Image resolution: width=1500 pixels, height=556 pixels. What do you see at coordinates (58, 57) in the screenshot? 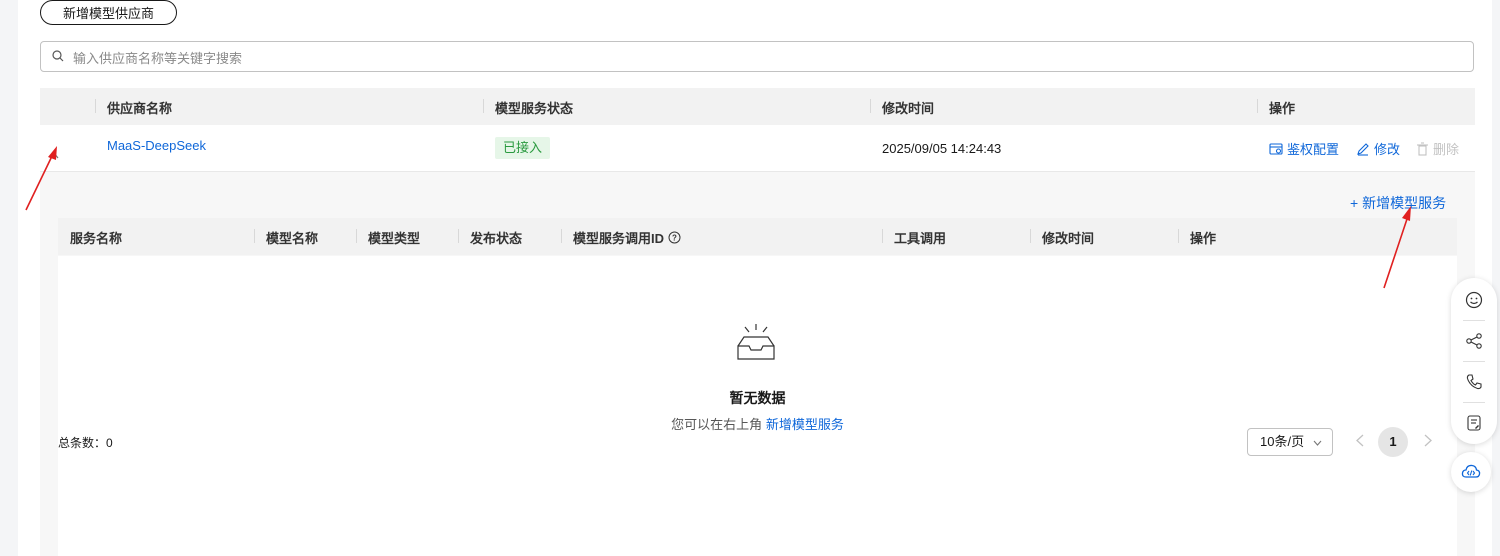
I see `search-icon` at bounding box center [58, 57].